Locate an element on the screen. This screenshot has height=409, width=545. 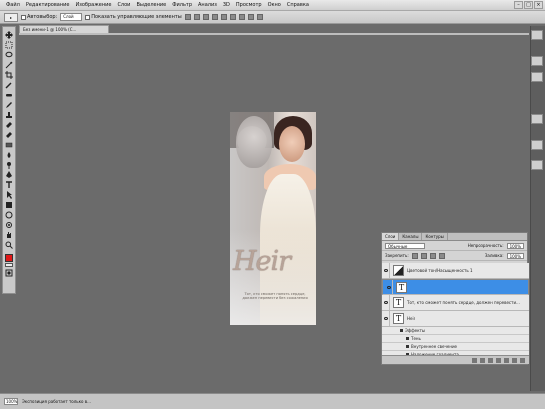
dodge-tool is located at coordinates (9, 164).